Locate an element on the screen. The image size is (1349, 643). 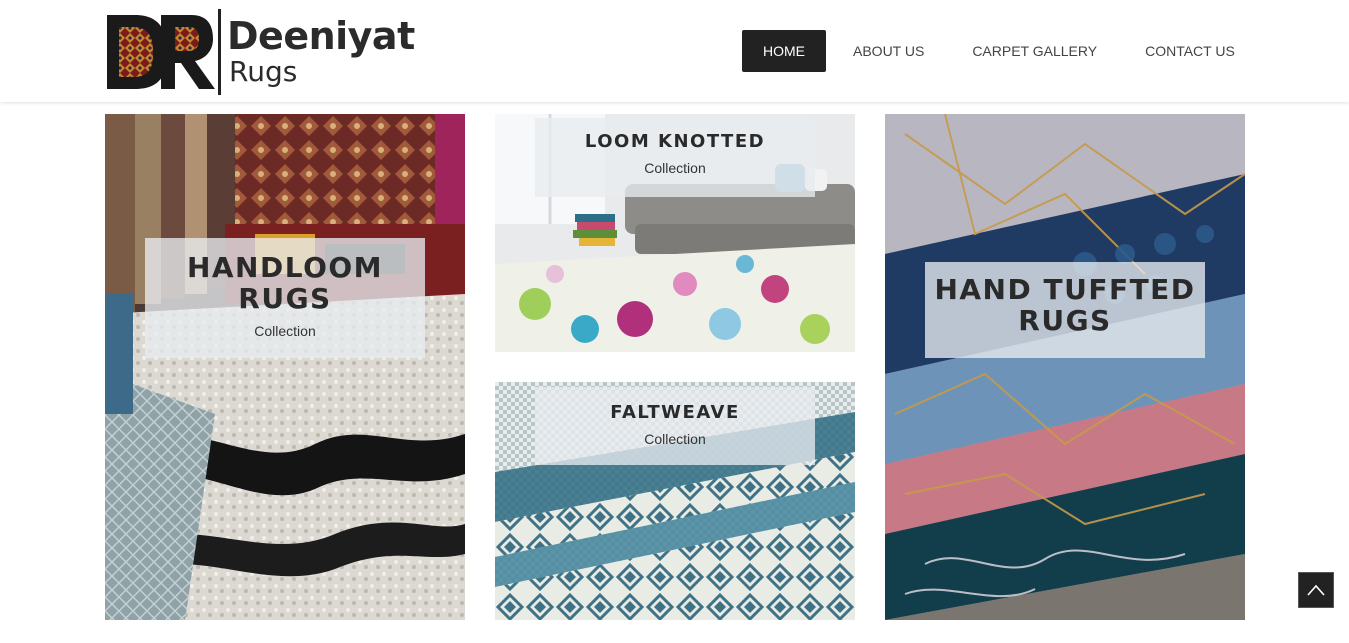
handloom-caption: HANDLOOM RUGS Collection is located at coordinates (285, 298).